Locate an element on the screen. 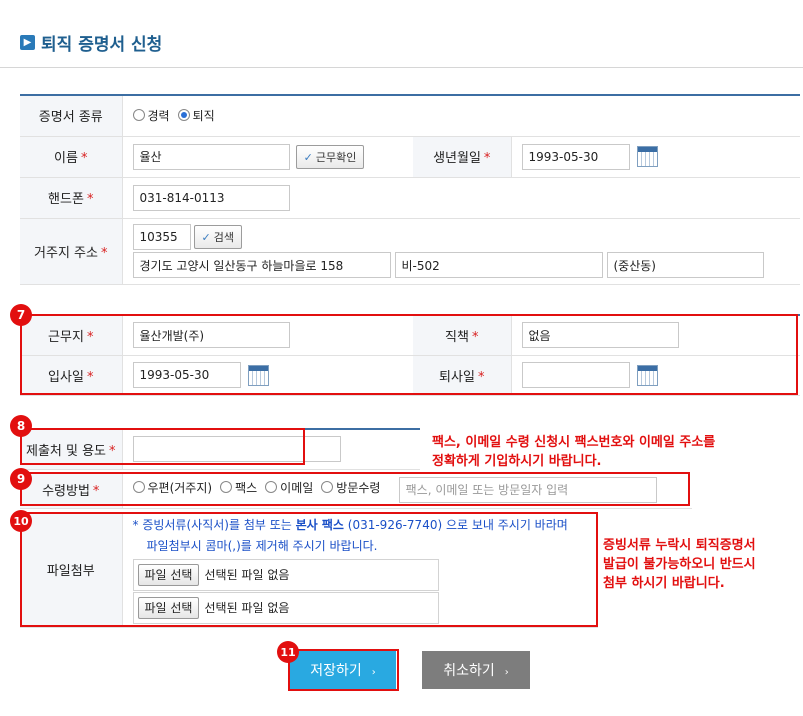 The image size is (803, 716). workplace-input is located at coordinates (211, 335).